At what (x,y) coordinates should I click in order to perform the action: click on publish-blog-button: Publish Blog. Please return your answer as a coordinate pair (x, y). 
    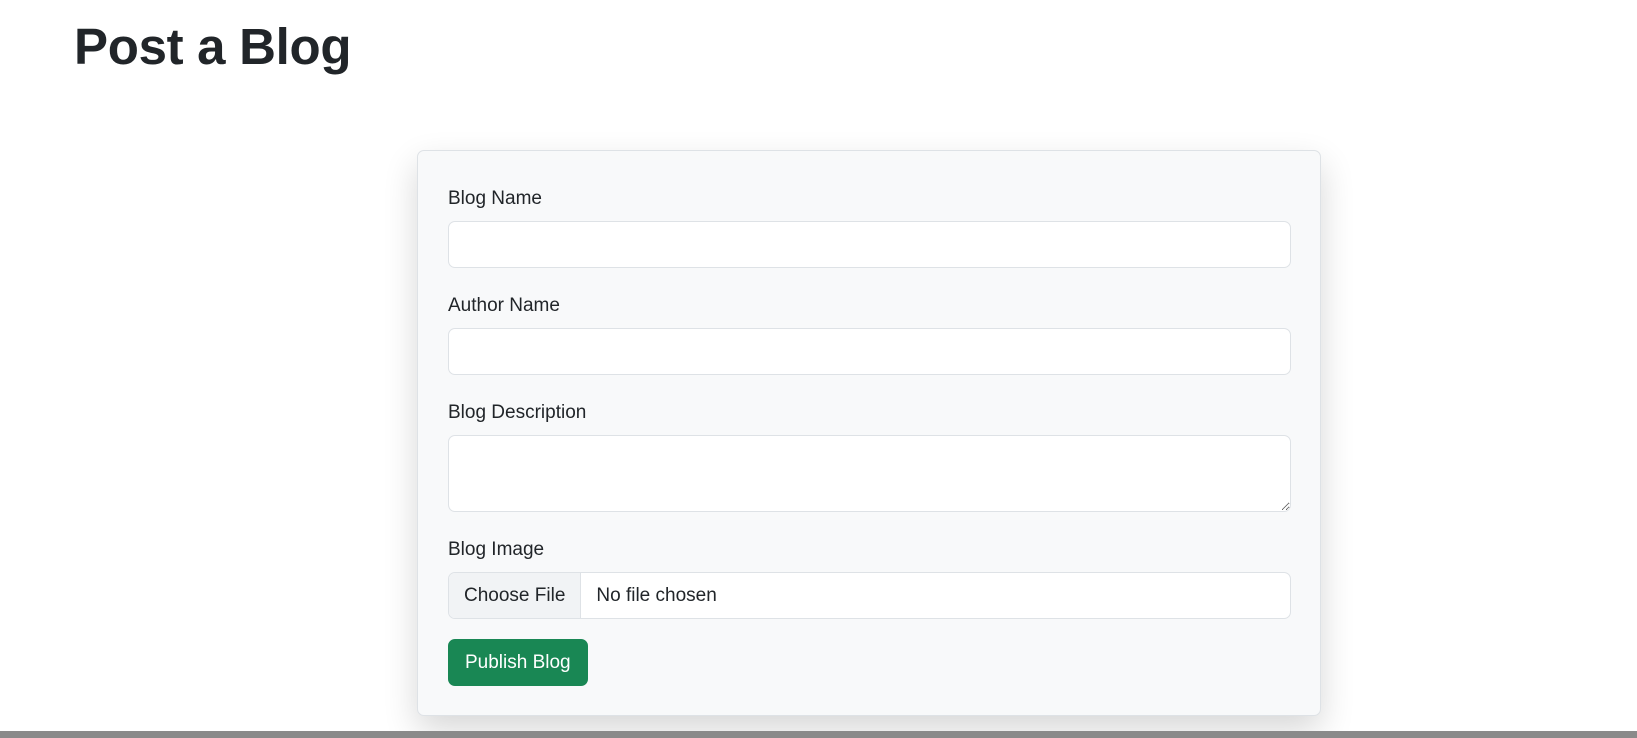
    Looking at the image, I should click on (518, 662).